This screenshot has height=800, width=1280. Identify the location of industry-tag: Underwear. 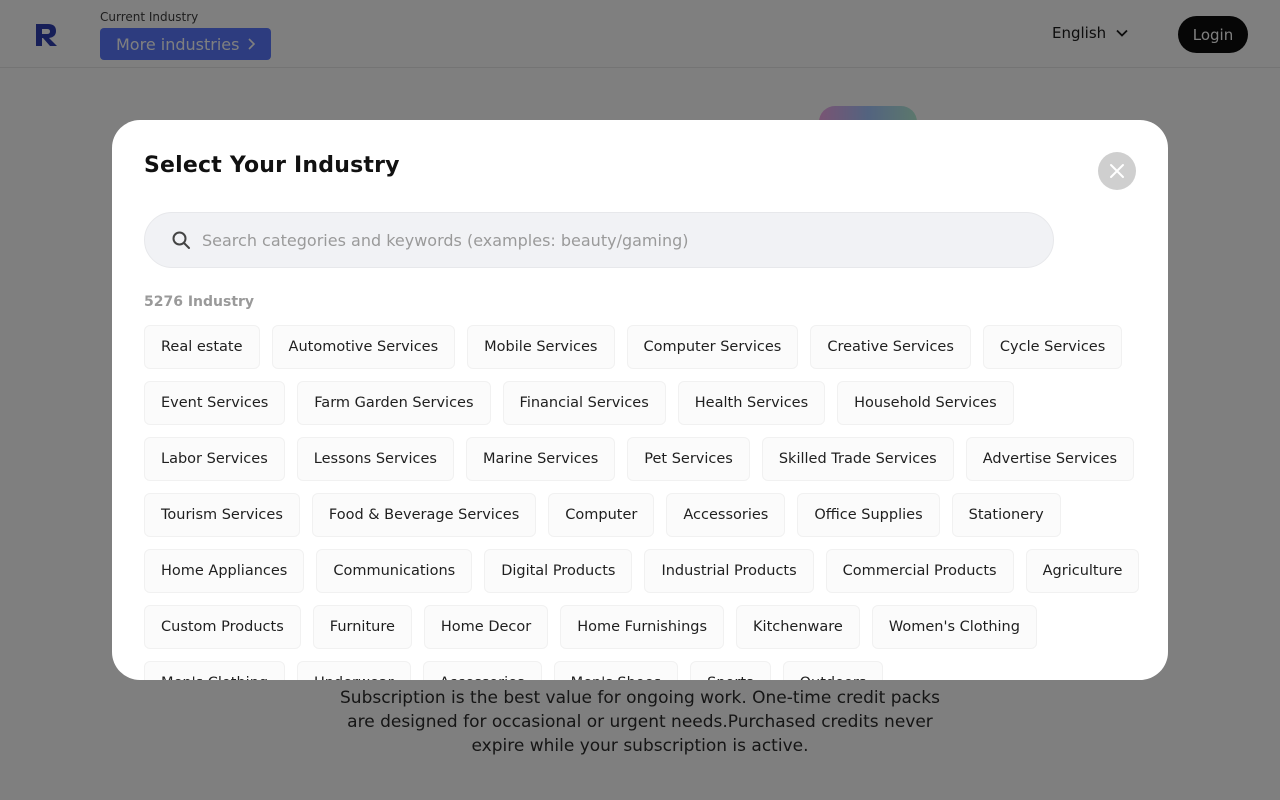
(354, 670).